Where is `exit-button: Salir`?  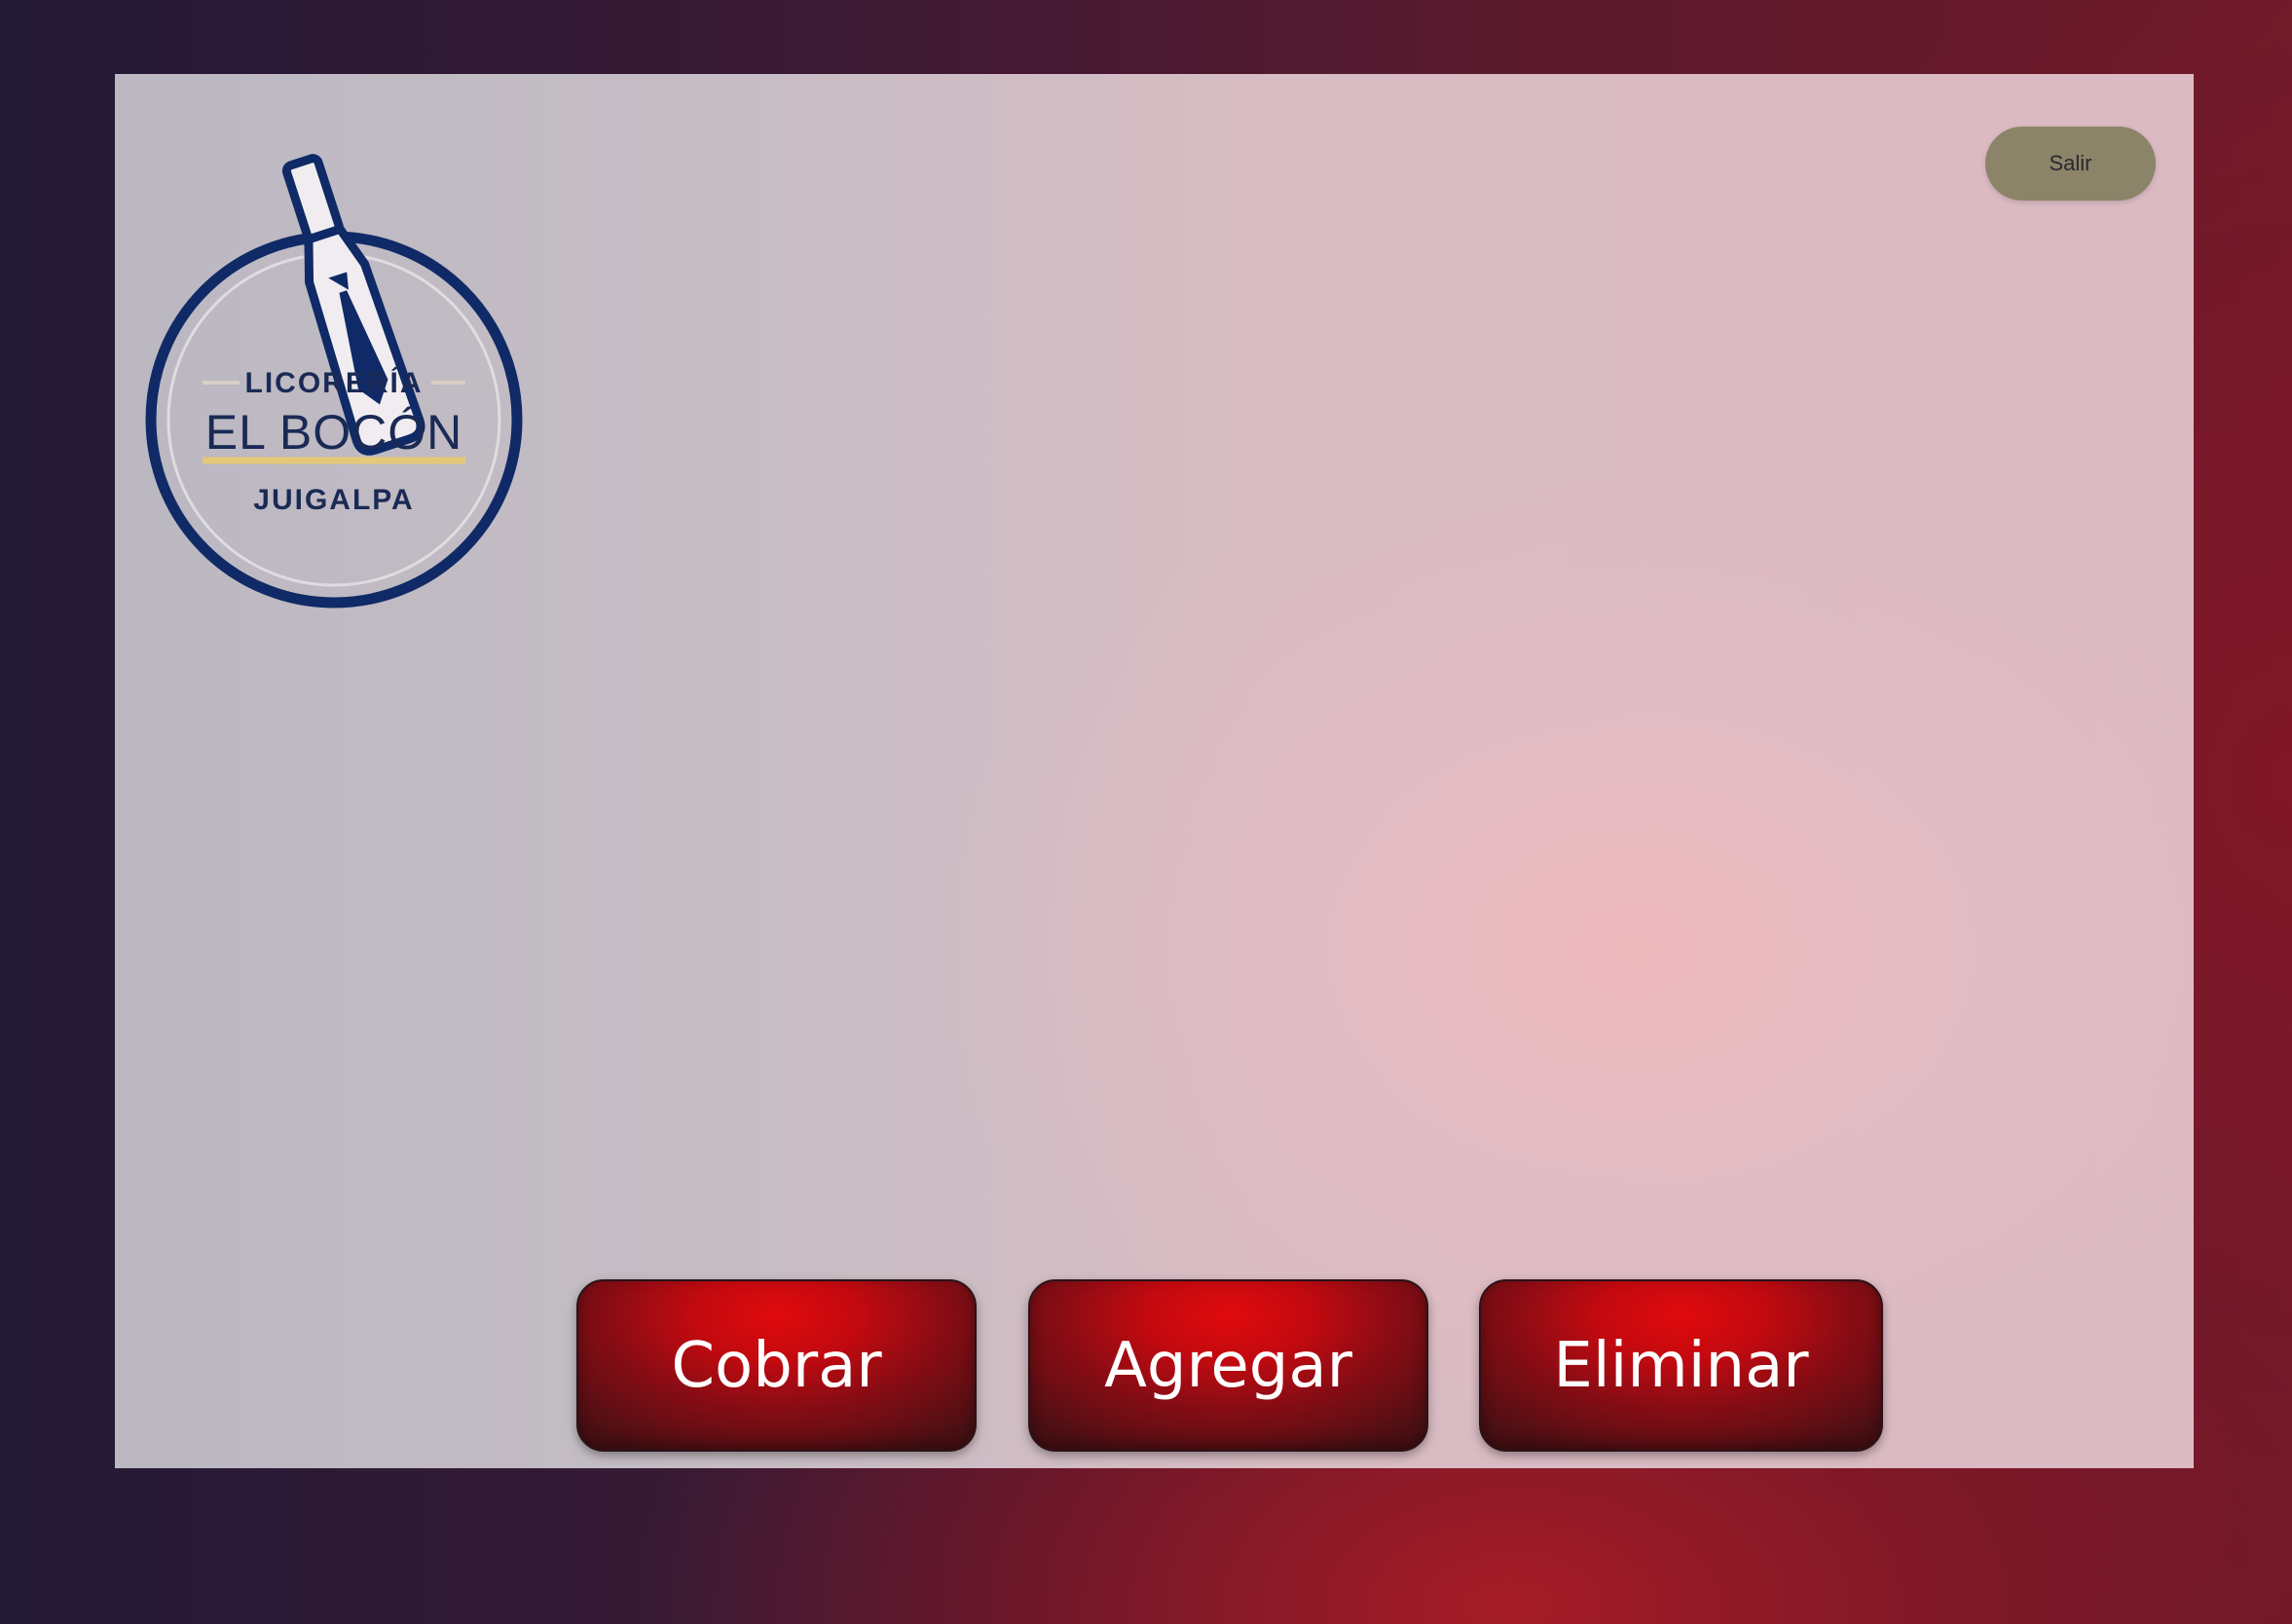
exit-button: Salir is located at coordinates (2070, 164).